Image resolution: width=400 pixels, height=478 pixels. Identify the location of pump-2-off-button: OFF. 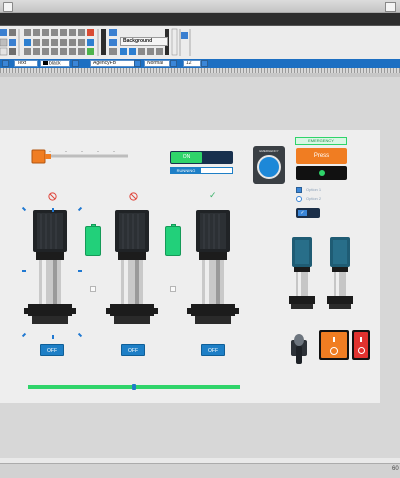
(133, 350).